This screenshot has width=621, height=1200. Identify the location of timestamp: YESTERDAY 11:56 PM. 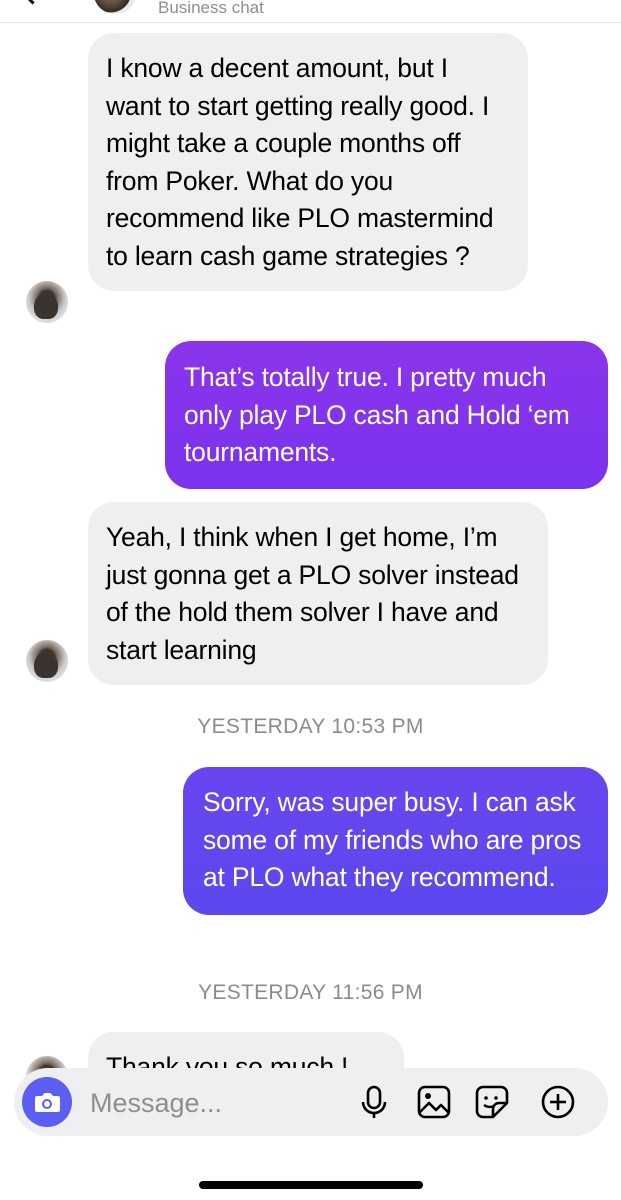
(310, 992).